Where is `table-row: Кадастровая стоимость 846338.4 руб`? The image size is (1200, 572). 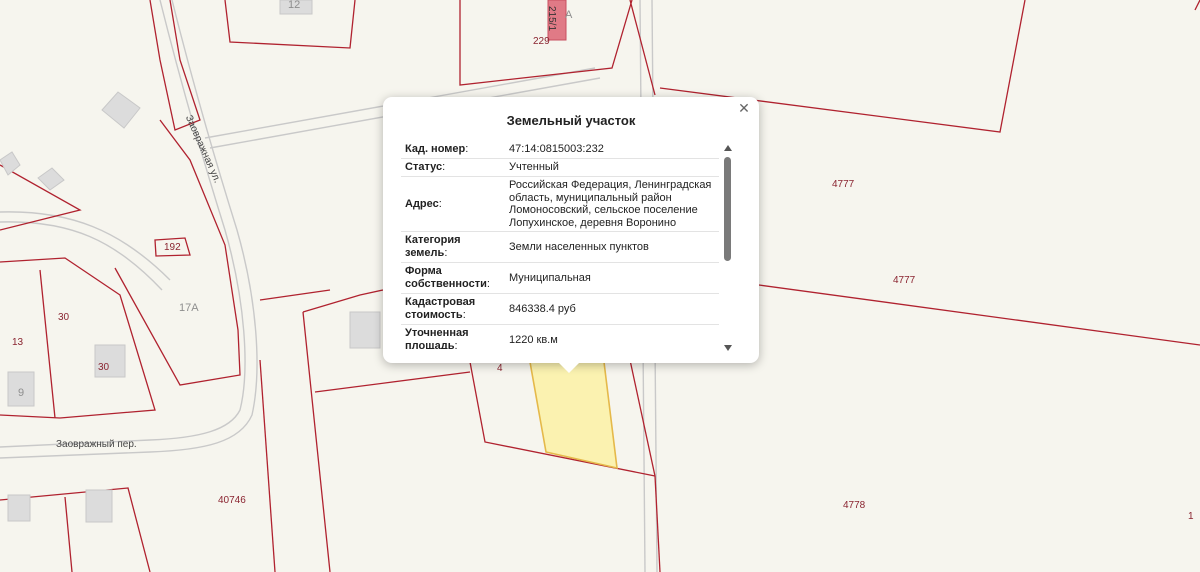
table-row: Кадастровая стоимость 846338.4 руб is located at coordinates (560, 309).